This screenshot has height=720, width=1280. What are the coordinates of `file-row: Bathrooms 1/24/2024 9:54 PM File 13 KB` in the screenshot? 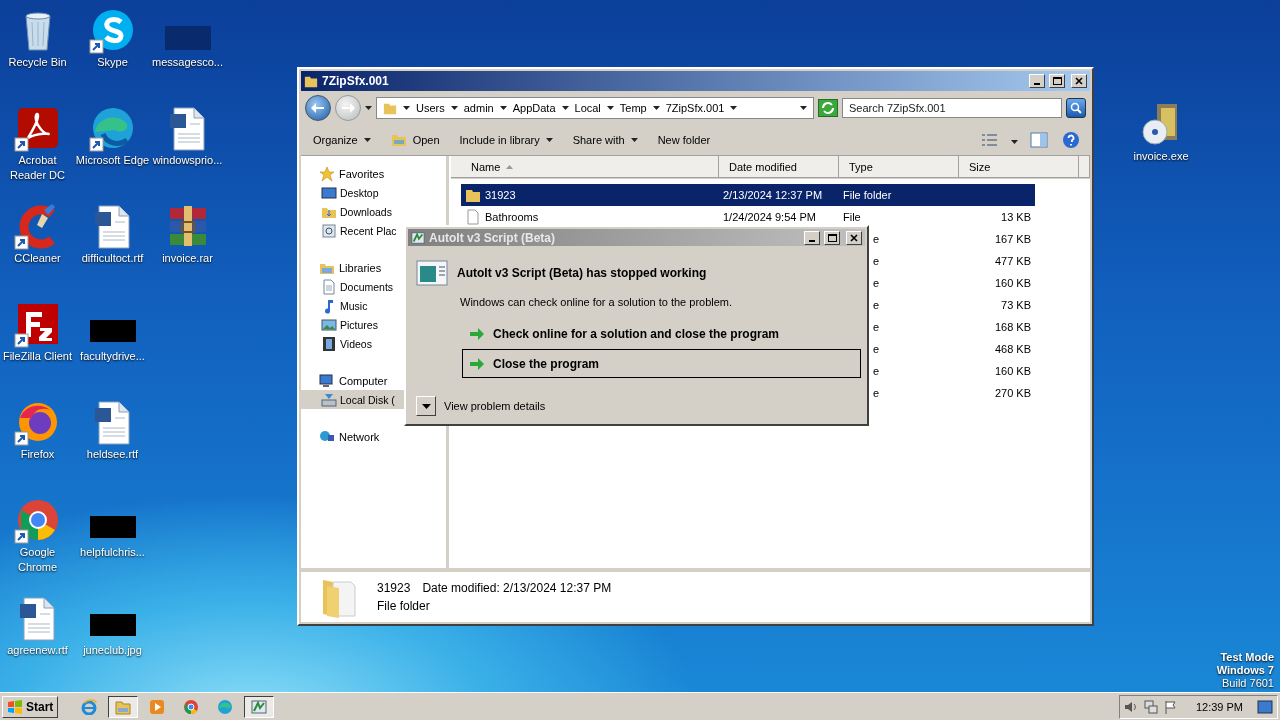 It's located at (748, 217).